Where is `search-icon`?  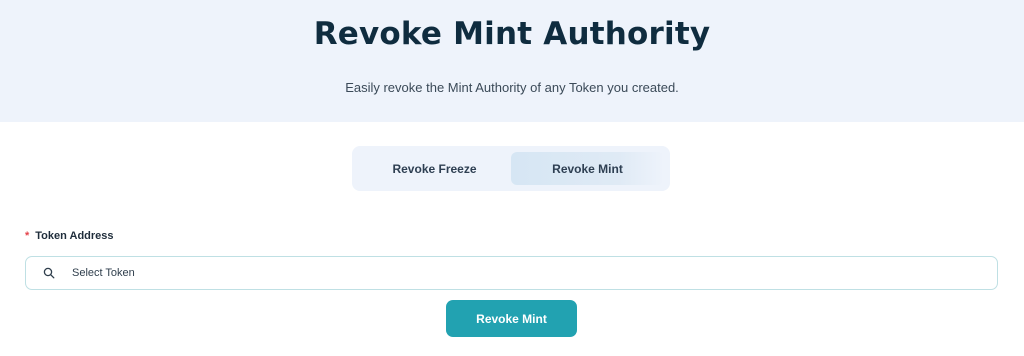 search-icon is located at coordinates (49, 273).